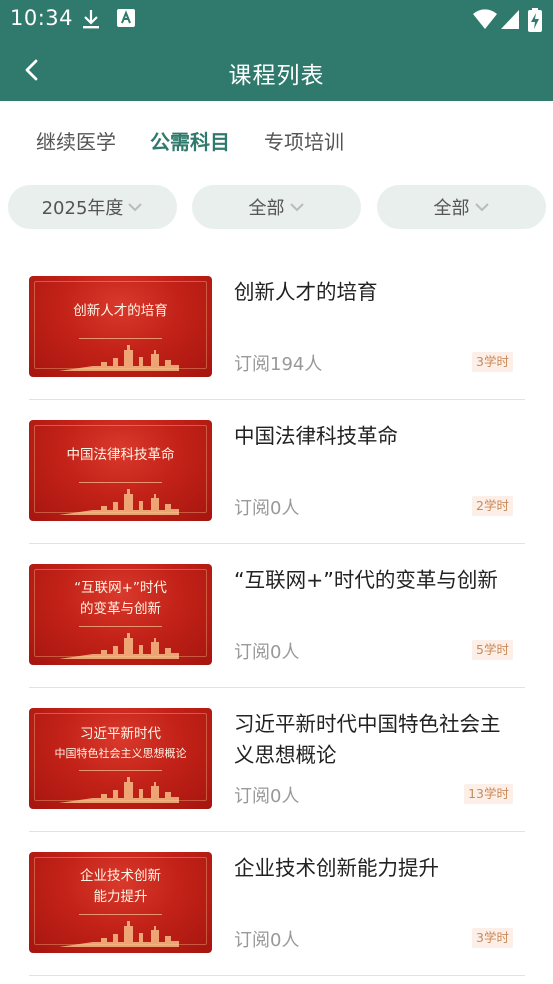 Image resolution: width=553 pixels, height=984 pixels. I want to click on course-thumbnail: 企业技术创新 能力提升, so click(120, 902).